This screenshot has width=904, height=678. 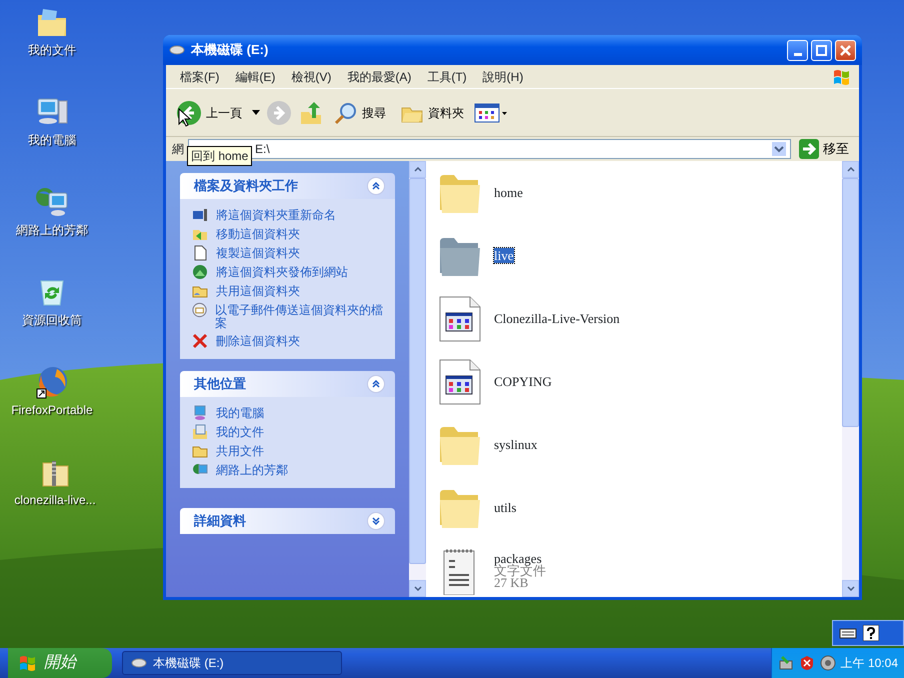 What do you see at coordinates (311, 113) in the screenshot?
I see `folder-up-icon` at bounding box center [311, 113].